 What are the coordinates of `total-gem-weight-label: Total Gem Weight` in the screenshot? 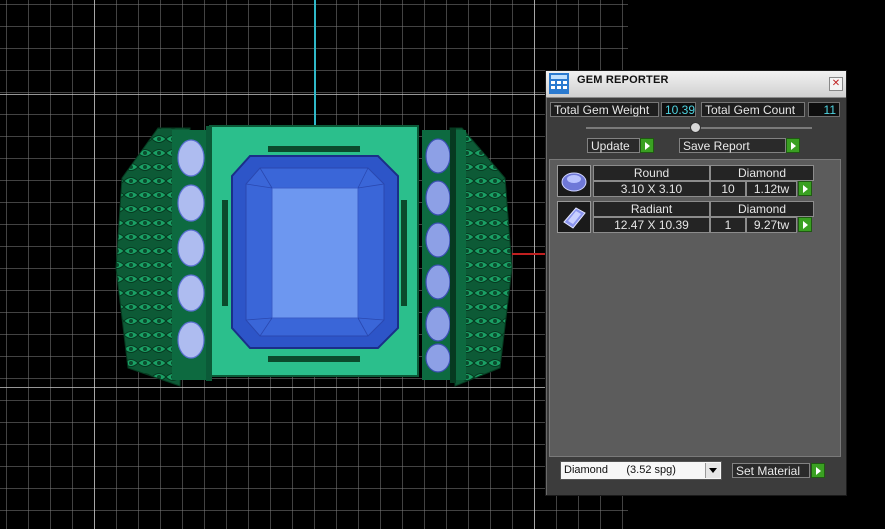 It's located at (604, 109).